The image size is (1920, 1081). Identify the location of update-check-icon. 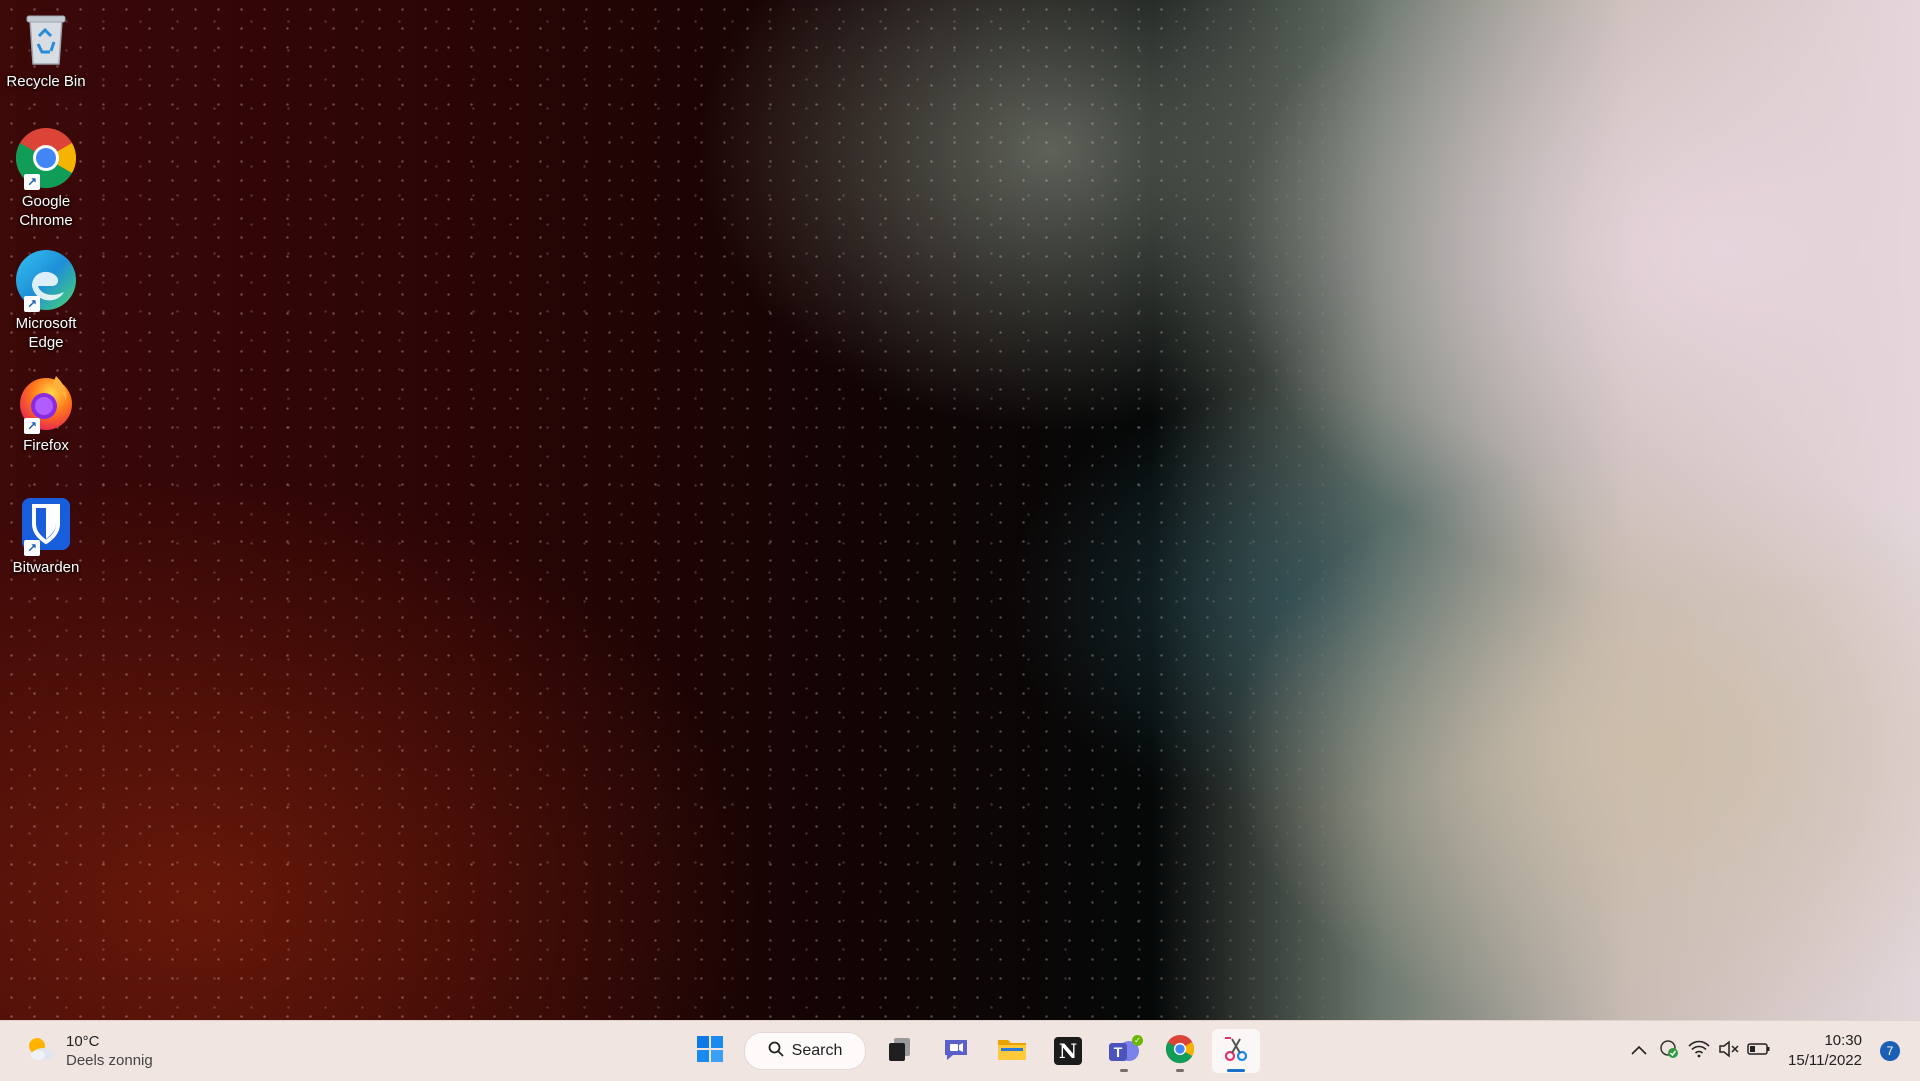
(1669, 1051).